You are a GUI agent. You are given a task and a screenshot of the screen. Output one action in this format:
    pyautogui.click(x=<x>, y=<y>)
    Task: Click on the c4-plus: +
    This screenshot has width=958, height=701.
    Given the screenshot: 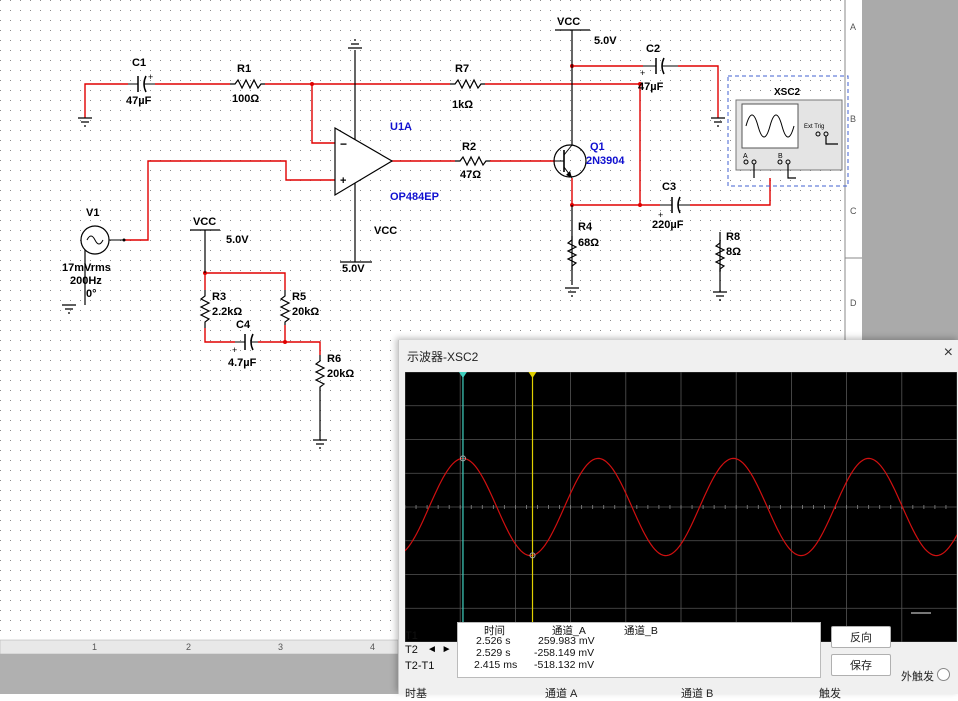 What is the action you would take?
    pyautogui.click(x=234, y=350)
    